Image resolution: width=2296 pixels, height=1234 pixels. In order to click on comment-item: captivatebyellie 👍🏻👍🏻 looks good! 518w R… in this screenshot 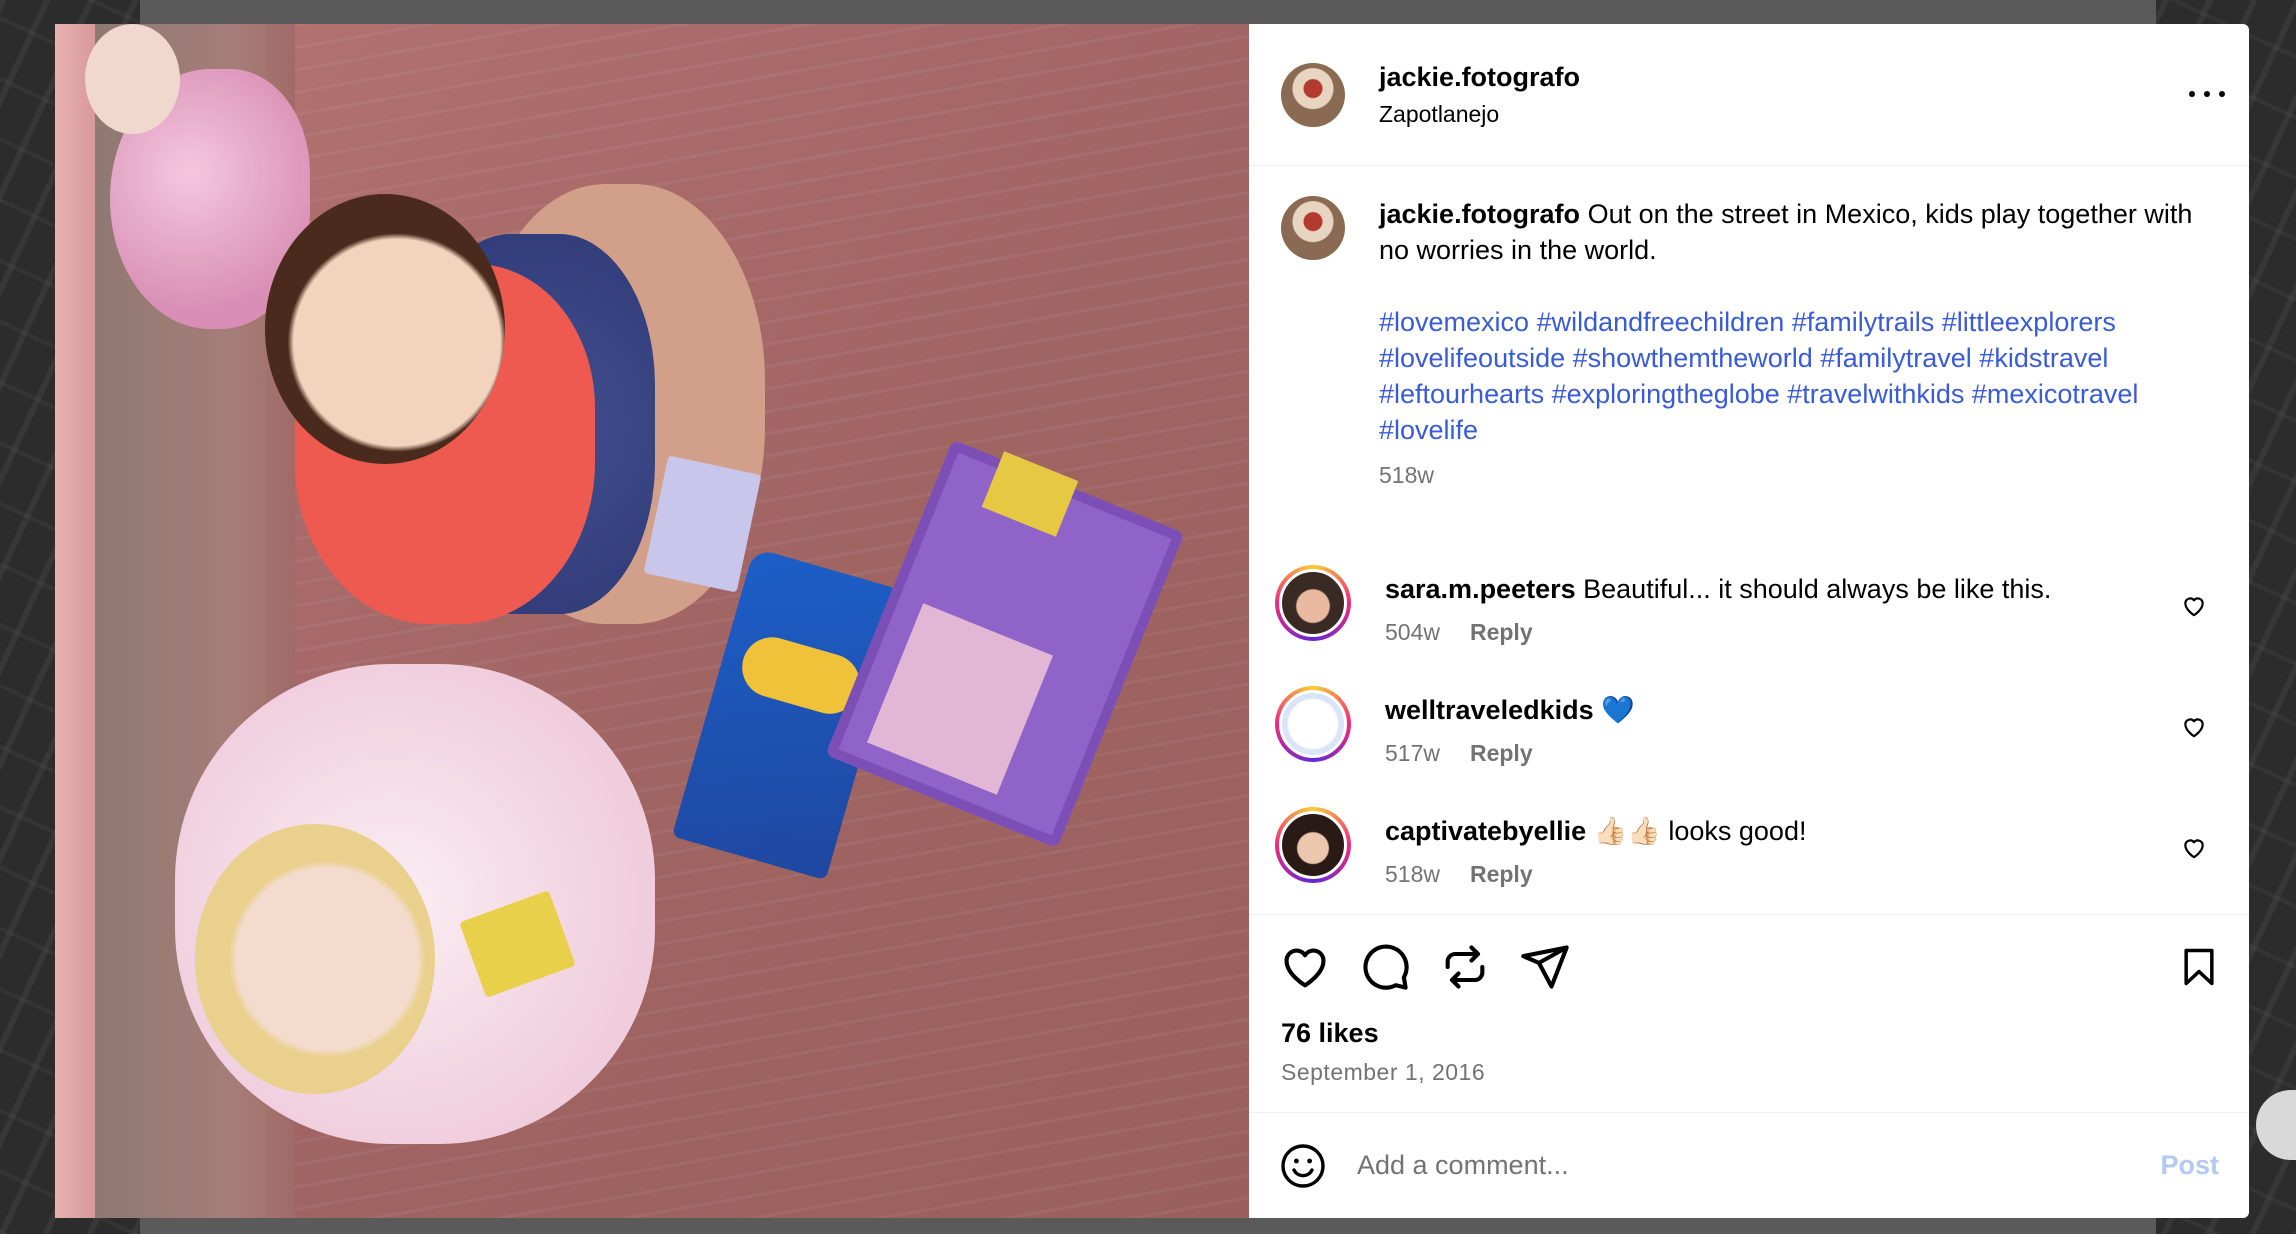, I will do `click(1746, 847)`.